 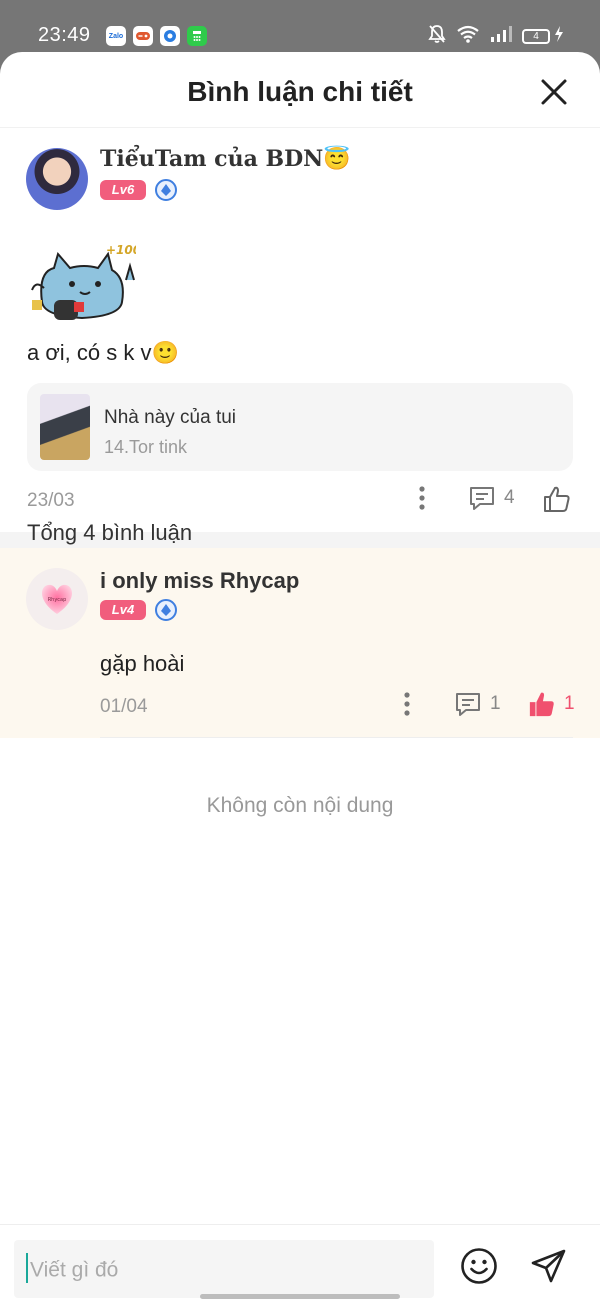 I want to click on thumbs-up-icon, so click(x=557, y=499).